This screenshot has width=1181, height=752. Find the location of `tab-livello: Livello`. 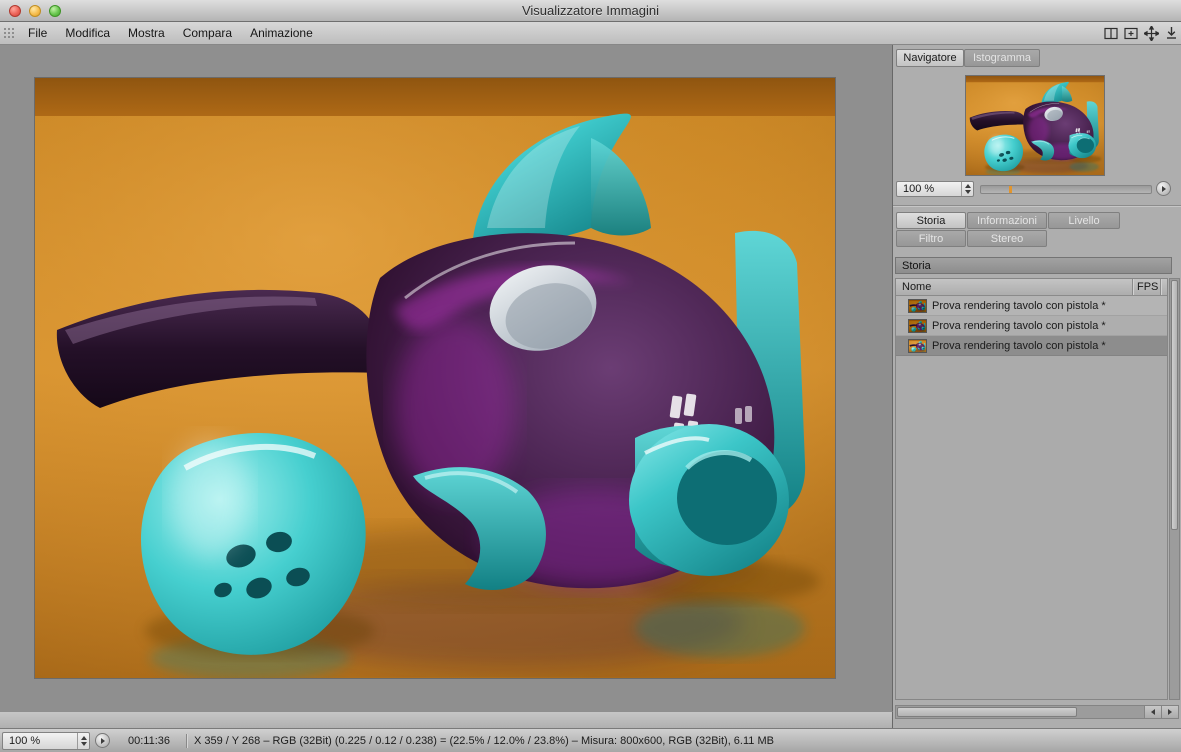

tab-livello: Livello is located at coordinates (1084, 220).